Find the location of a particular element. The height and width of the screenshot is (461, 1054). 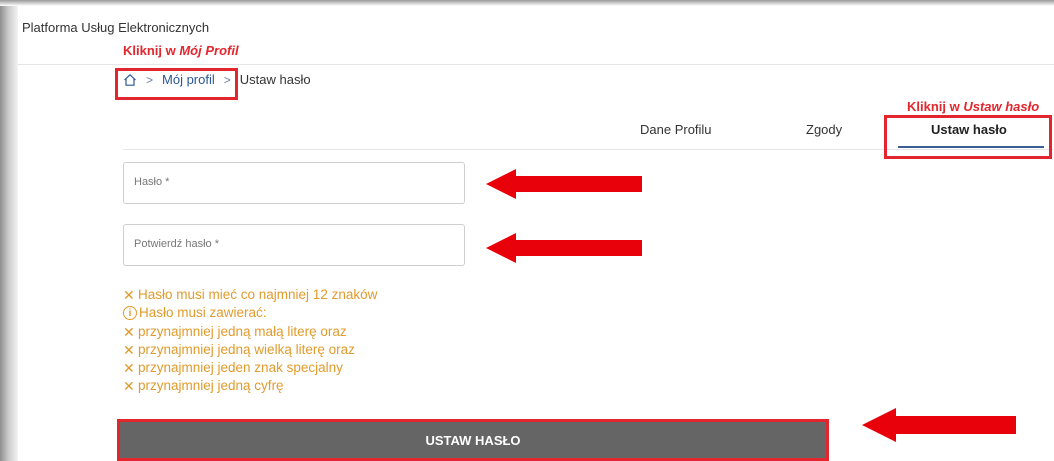

rule-item: ✕ przynajmniej jedną cyfrę is located at coordinates (250, 386).